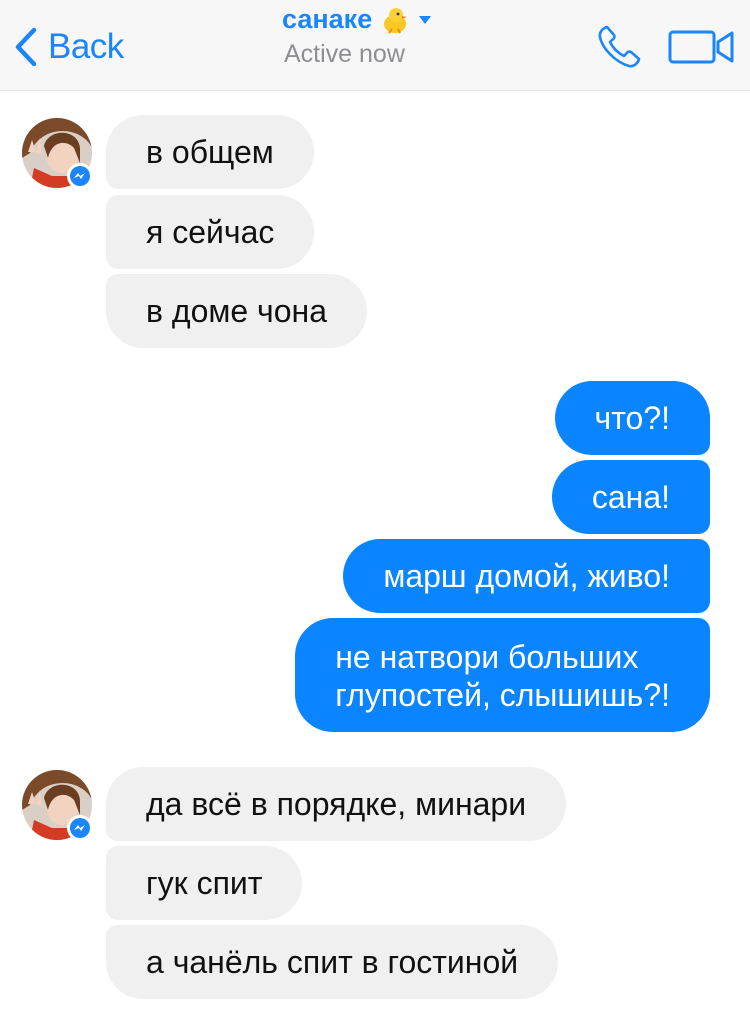  I want to click on outgoing-message: марш домой, живо!, so click(526, 576).